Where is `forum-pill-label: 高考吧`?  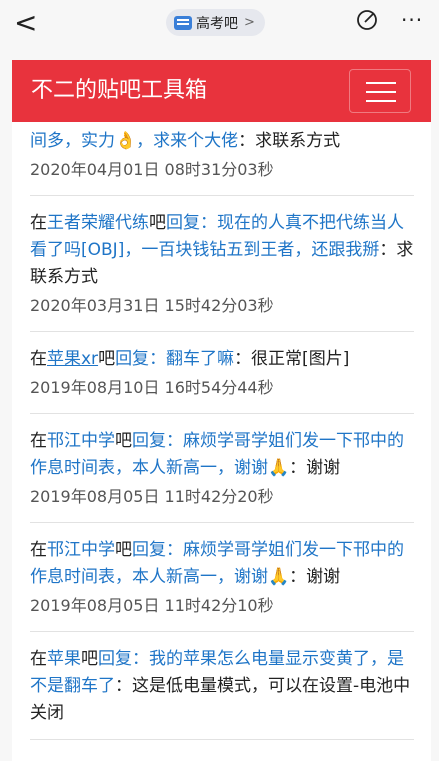
forum-pill-label: 高考吧 is located at coordinates (217, 23).